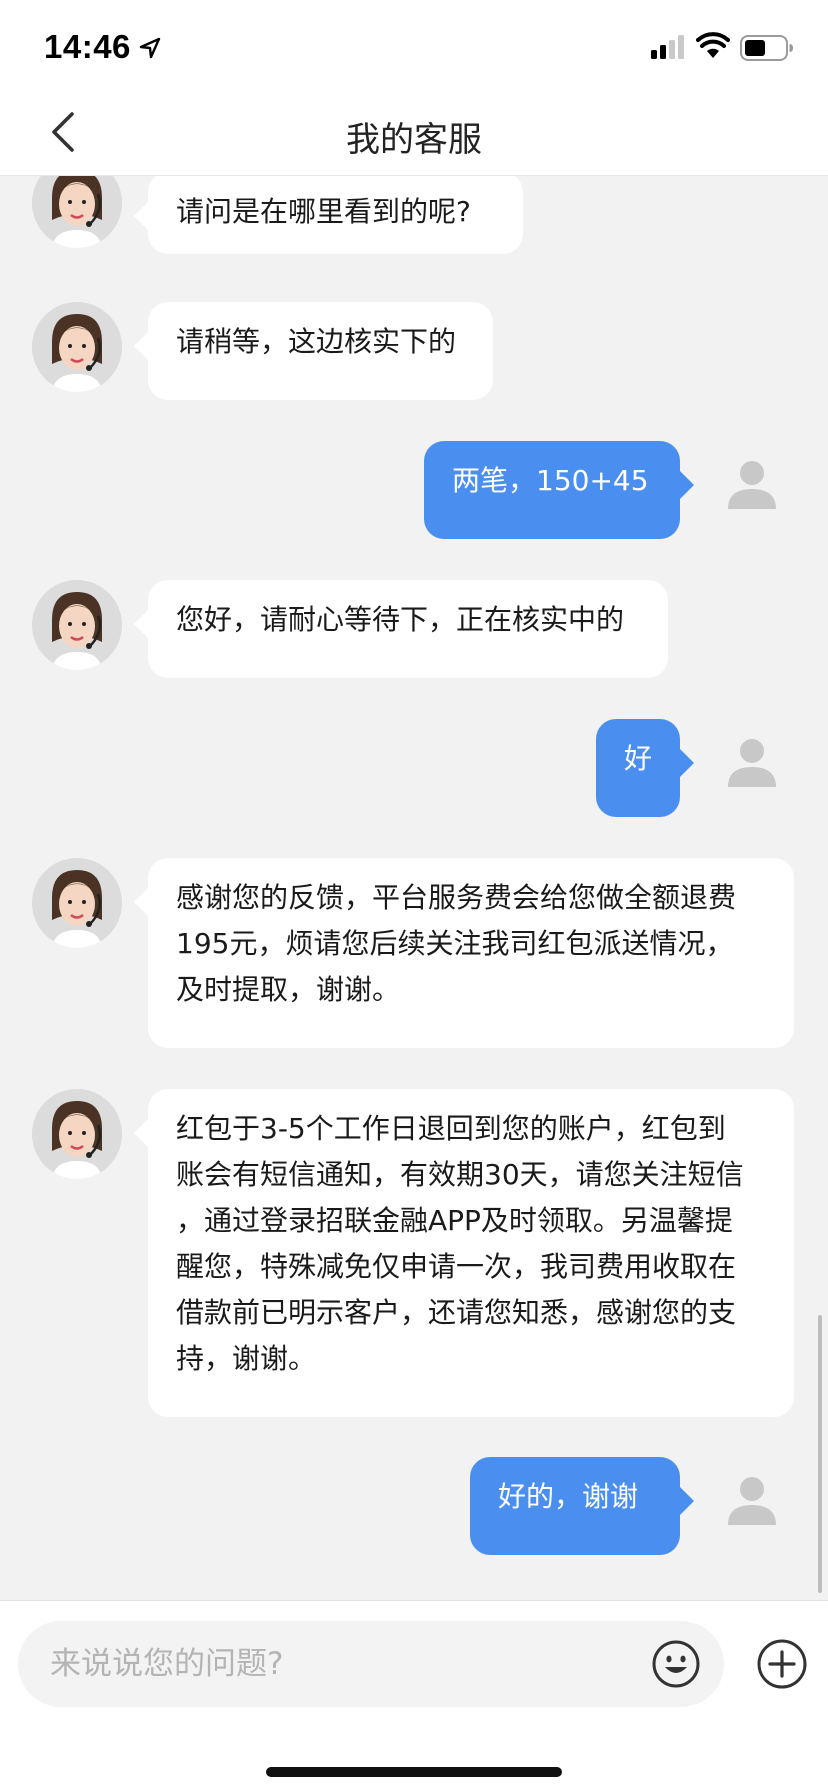  Describe the element at coordinates (676, 1664) in the screenshot. I see `smiley-icon` at that location.